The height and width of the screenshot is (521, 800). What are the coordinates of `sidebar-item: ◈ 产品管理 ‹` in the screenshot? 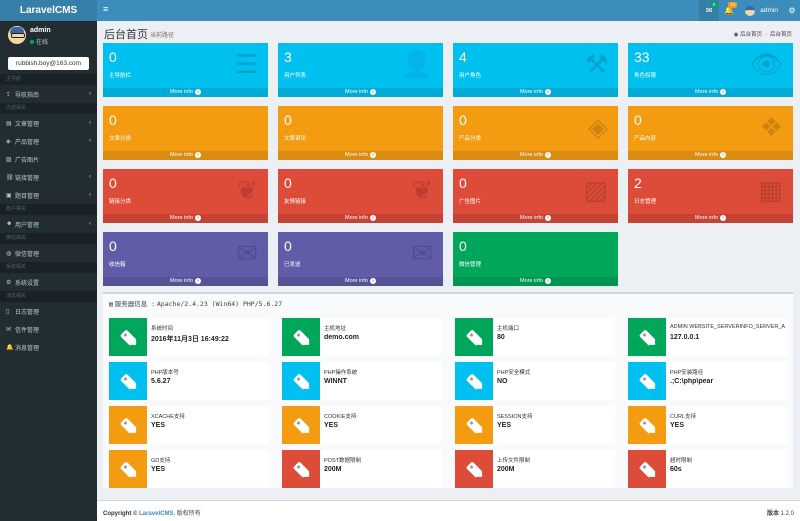 It's located at (48, 141).